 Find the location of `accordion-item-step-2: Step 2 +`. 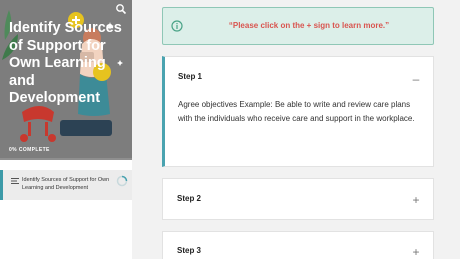

accordion-item-step-2: Step 2 + is located at coordinates (298, 199).